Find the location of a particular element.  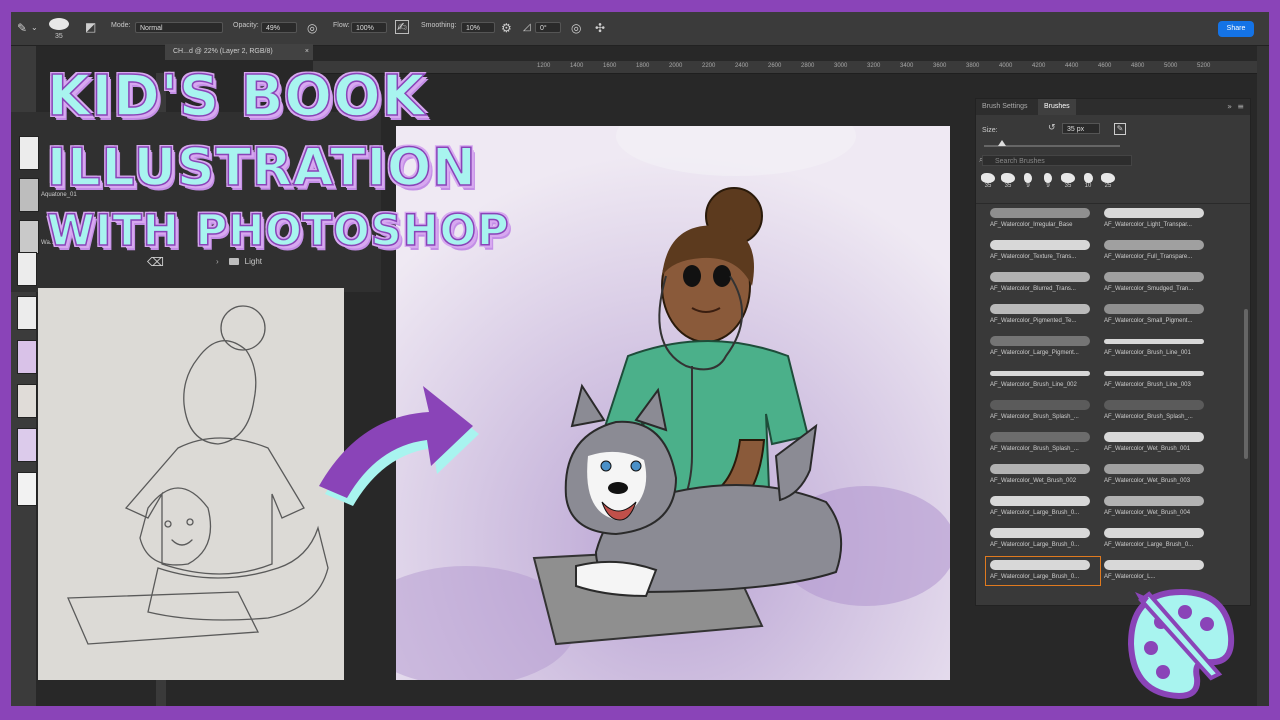

ruler-label: 5000 is located at coordinates (1171, 66).